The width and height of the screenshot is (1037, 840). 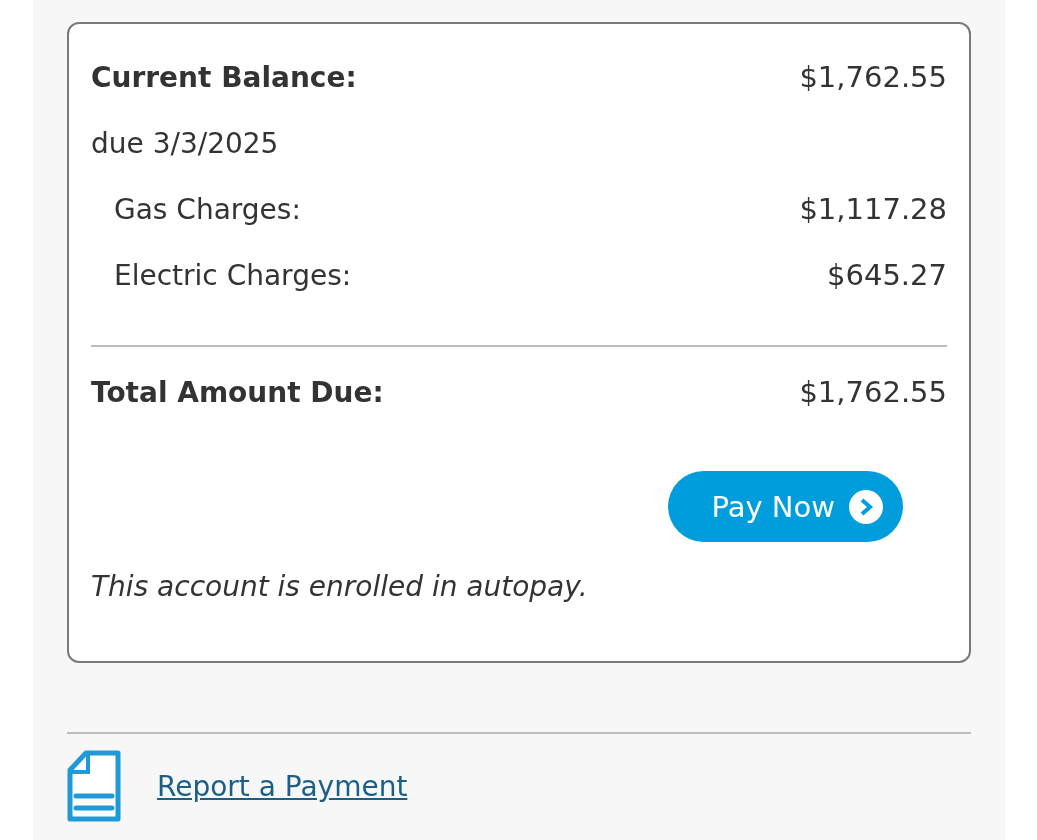 What do you see at coordinates (887, 275) in the screenshot?
I see `row-amount: $645.27` at bounding box center [887, 275].